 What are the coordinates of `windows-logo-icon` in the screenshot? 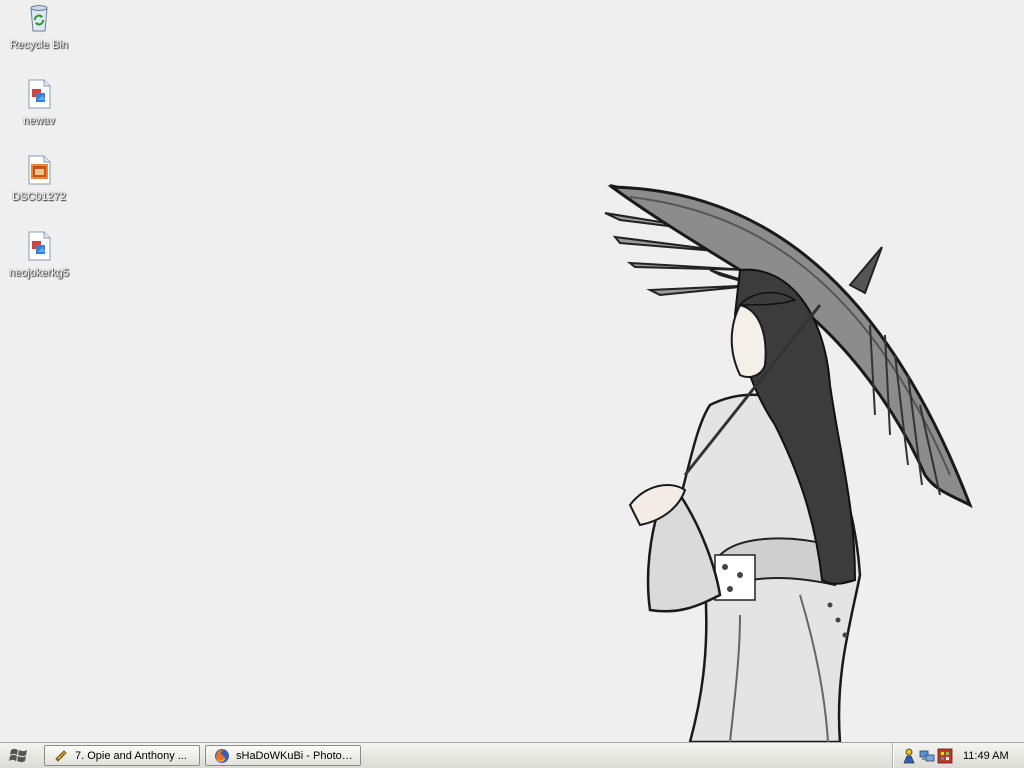 It's located at (18, 755).